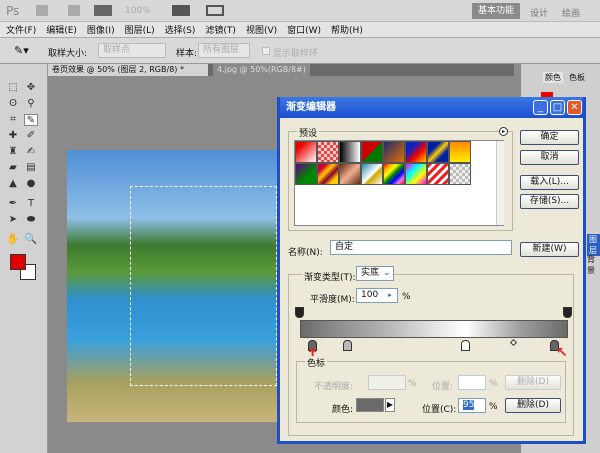 This screenshot has width=600, height=453. Describe the element at coordinates (549, 157) in the screenshot. I see `cancel-button: 取消` at that location.